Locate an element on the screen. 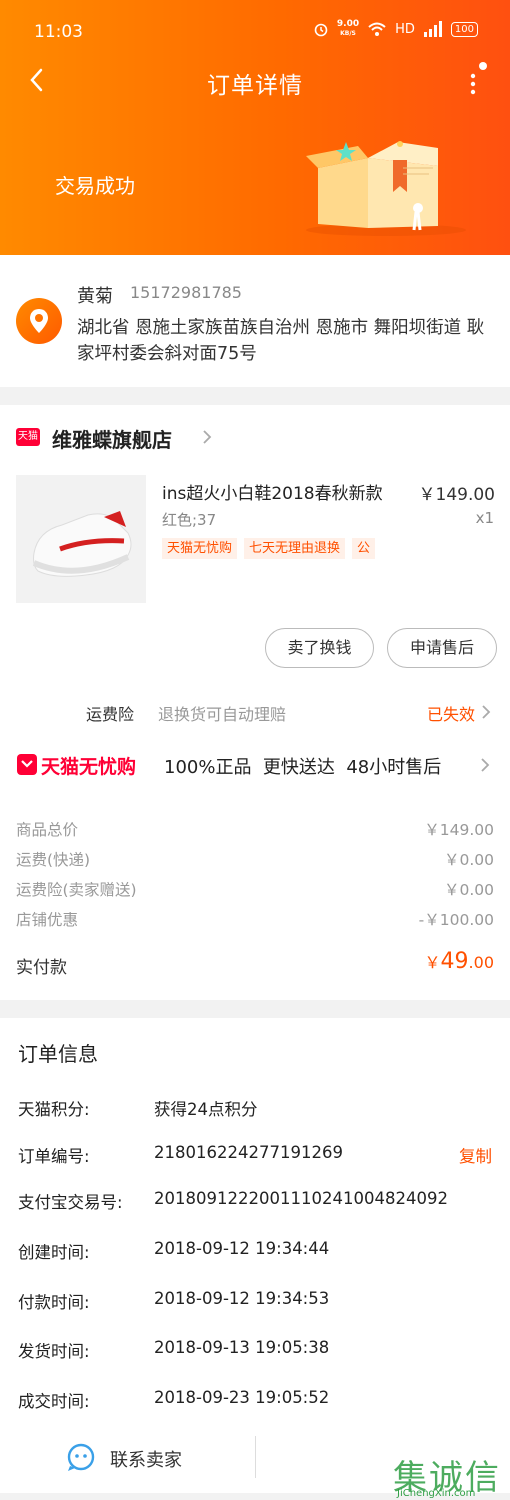 The height and width of the screenshot is (1500, 510). fee-label: 店铺优惠 is located at coordinates (47, 920).